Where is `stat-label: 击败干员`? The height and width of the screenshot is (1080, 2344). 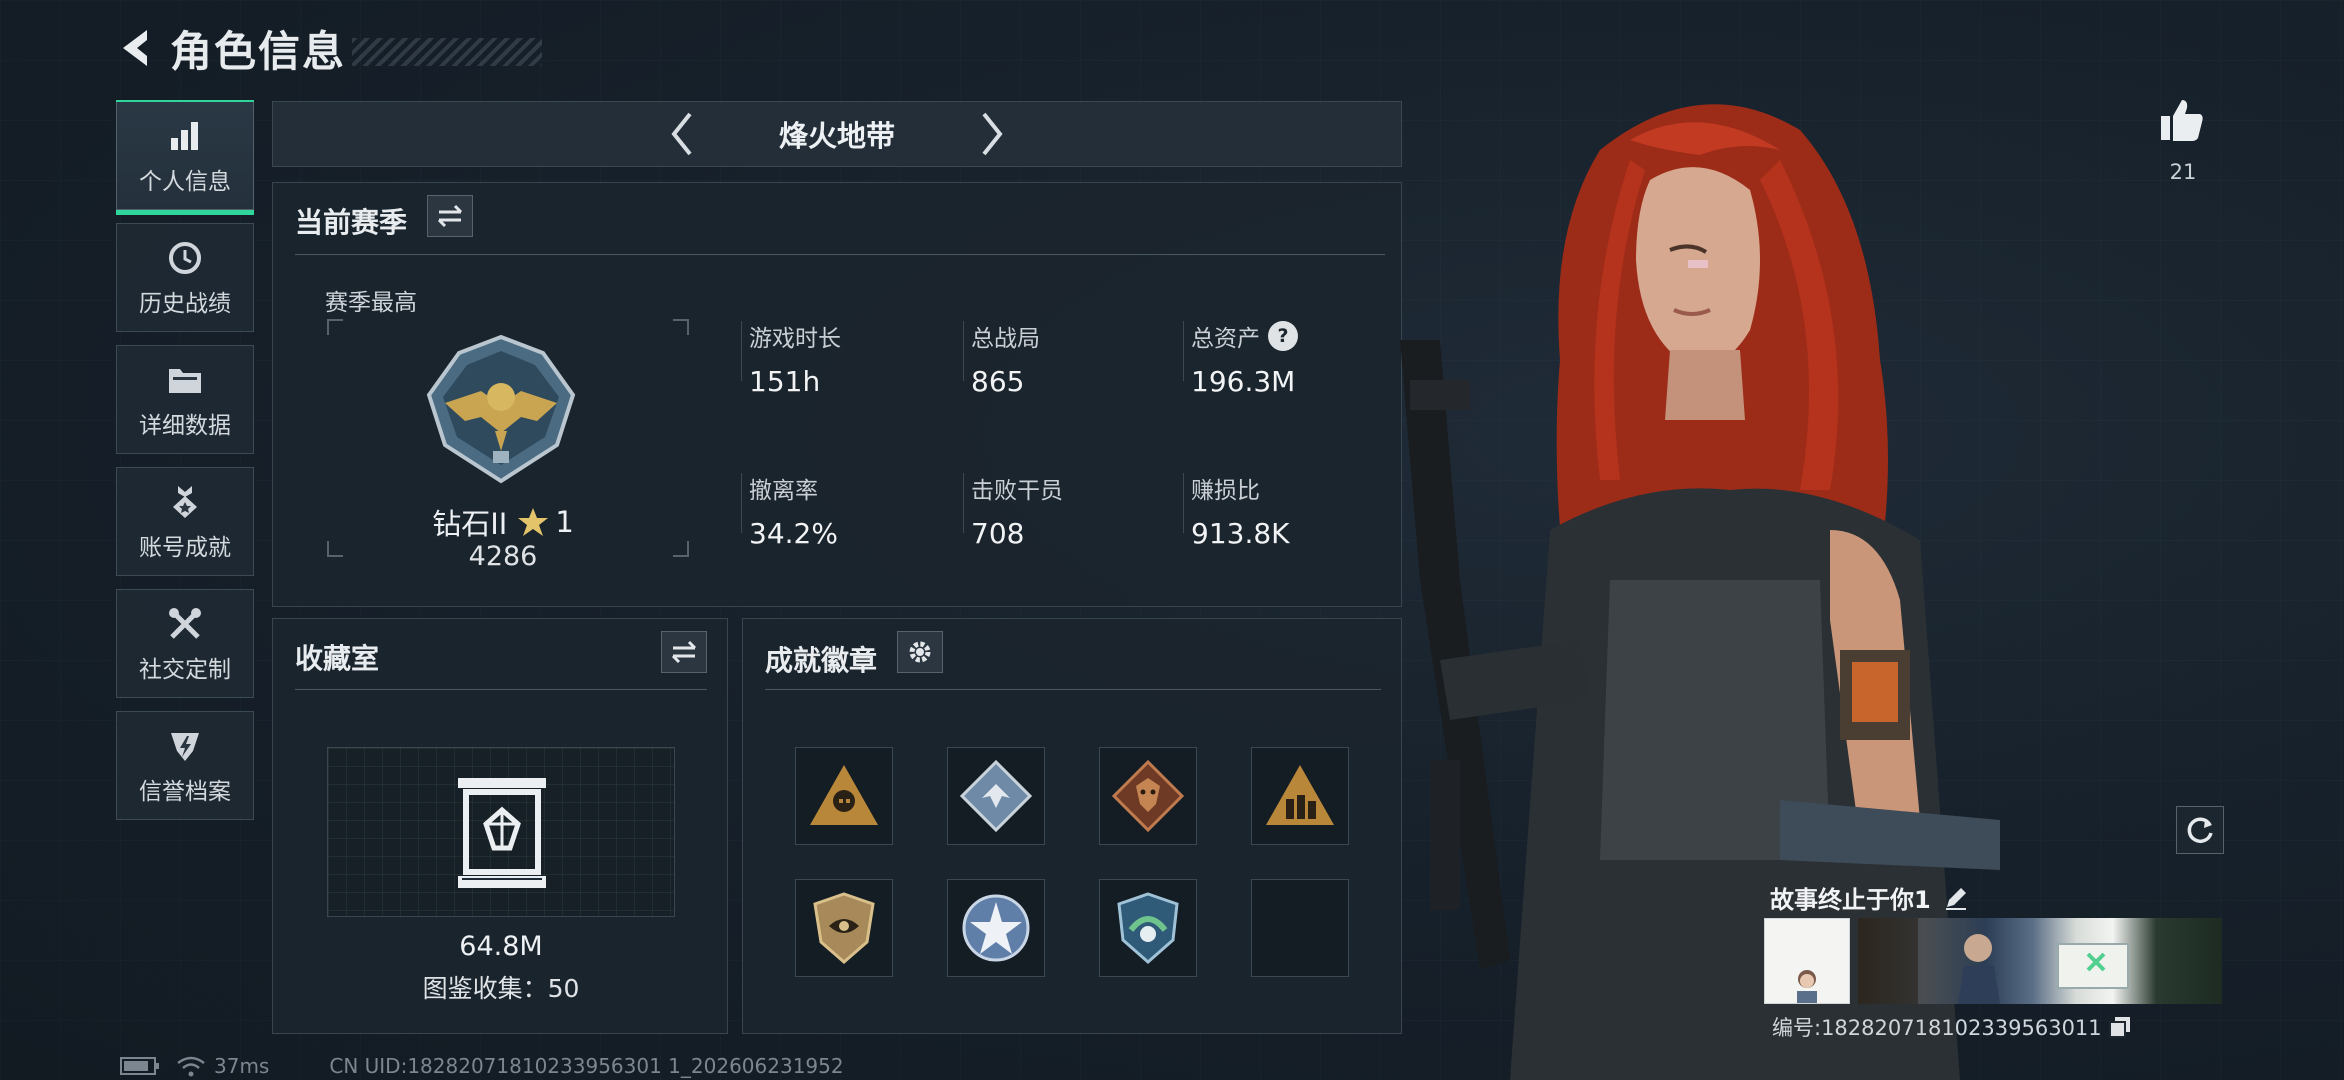
stat-label: 击败干员 is located at coordinates (1017, 491).